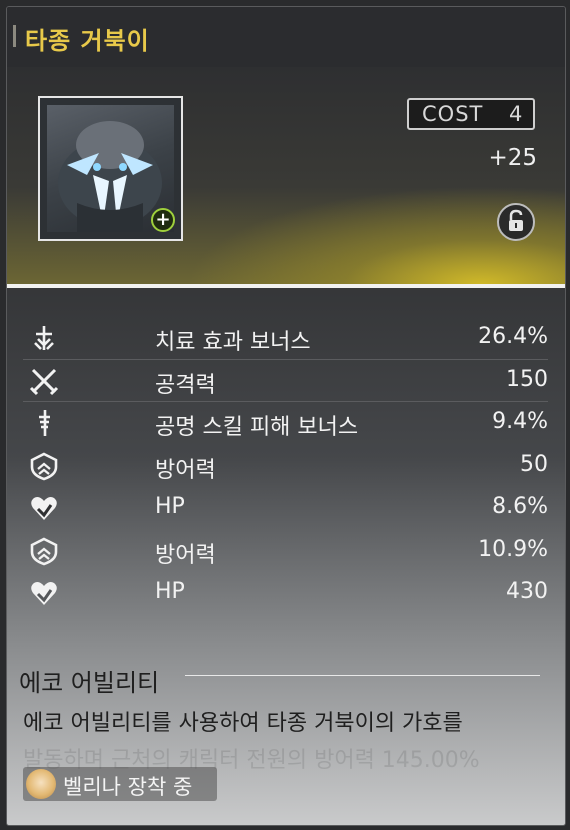 The width and height of the screenshot is (570, 830). I want to click on add-plus-icon: +, so click(163, 220).